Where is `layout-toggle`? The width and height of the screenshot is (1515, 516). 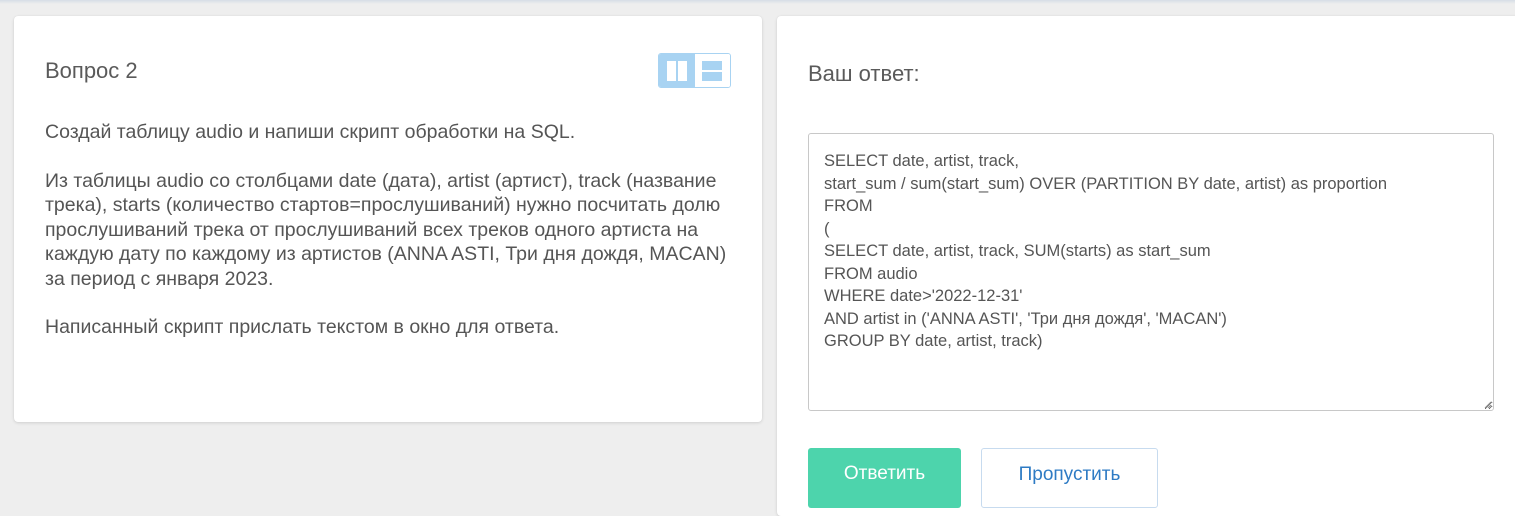
layout-toggle is located at coordinates (694, 70).